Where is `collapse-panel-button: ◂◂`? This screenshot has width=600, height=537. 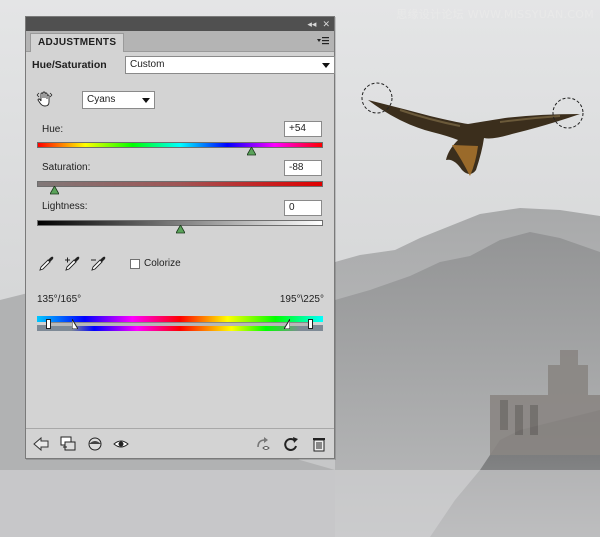
collapse-panel-button: ◂◂ is located at coordinates (311, 24).